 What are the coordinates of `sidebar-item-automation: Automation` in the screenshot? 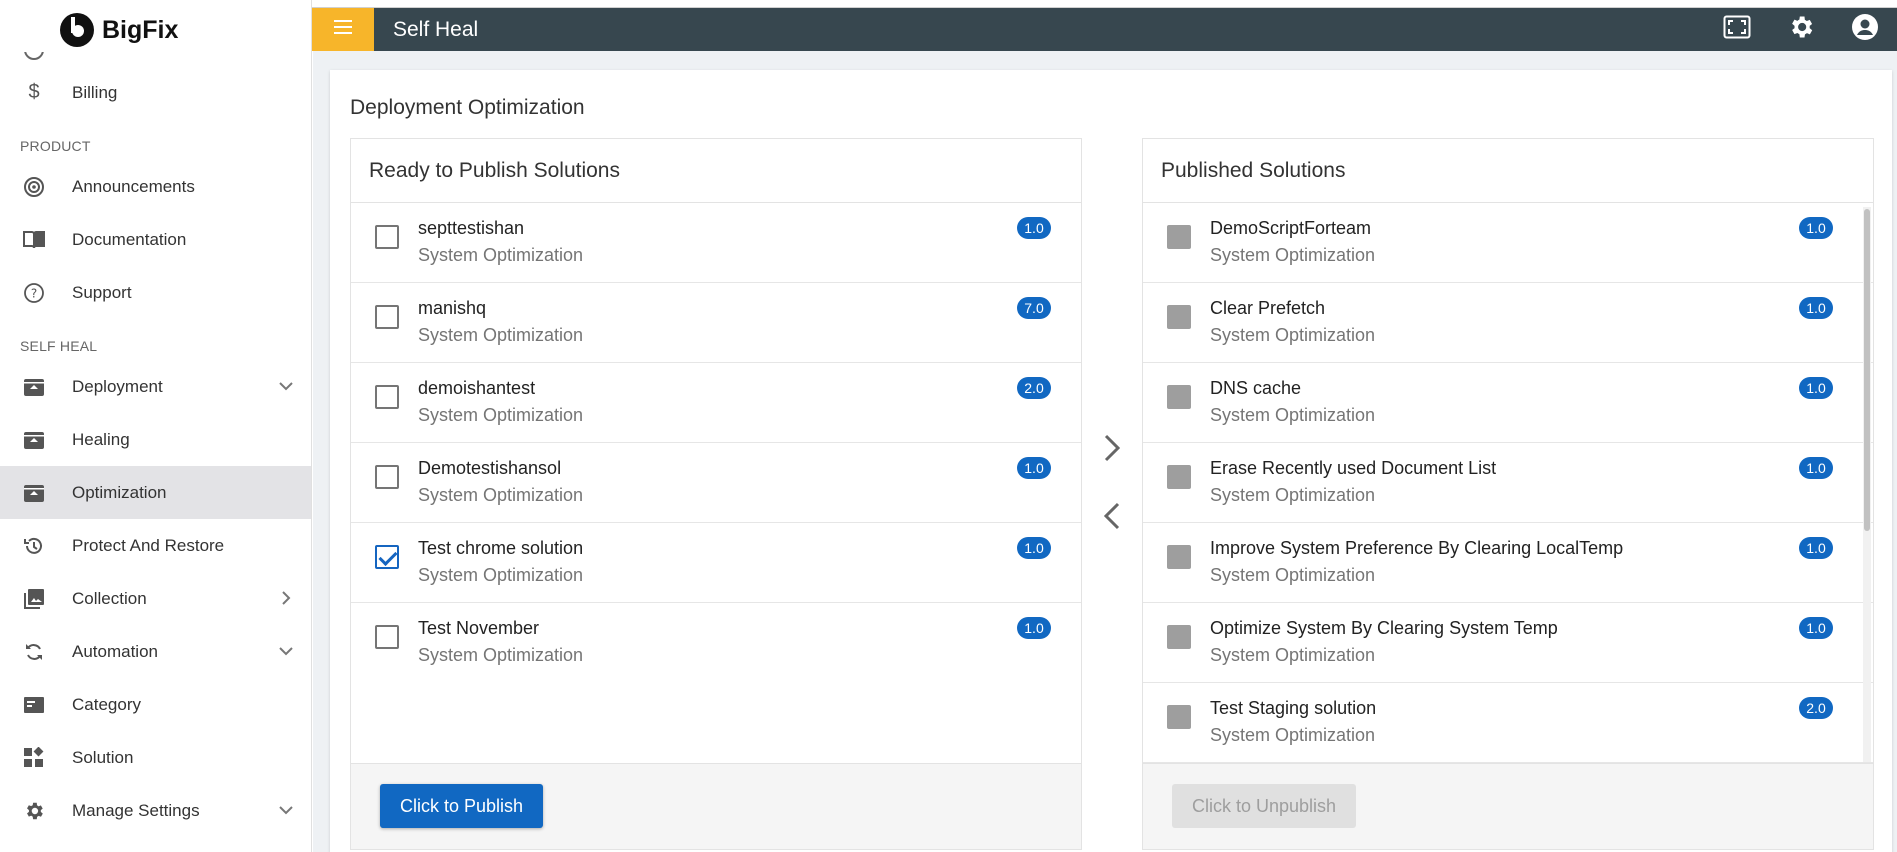 It's located at (155, 651).